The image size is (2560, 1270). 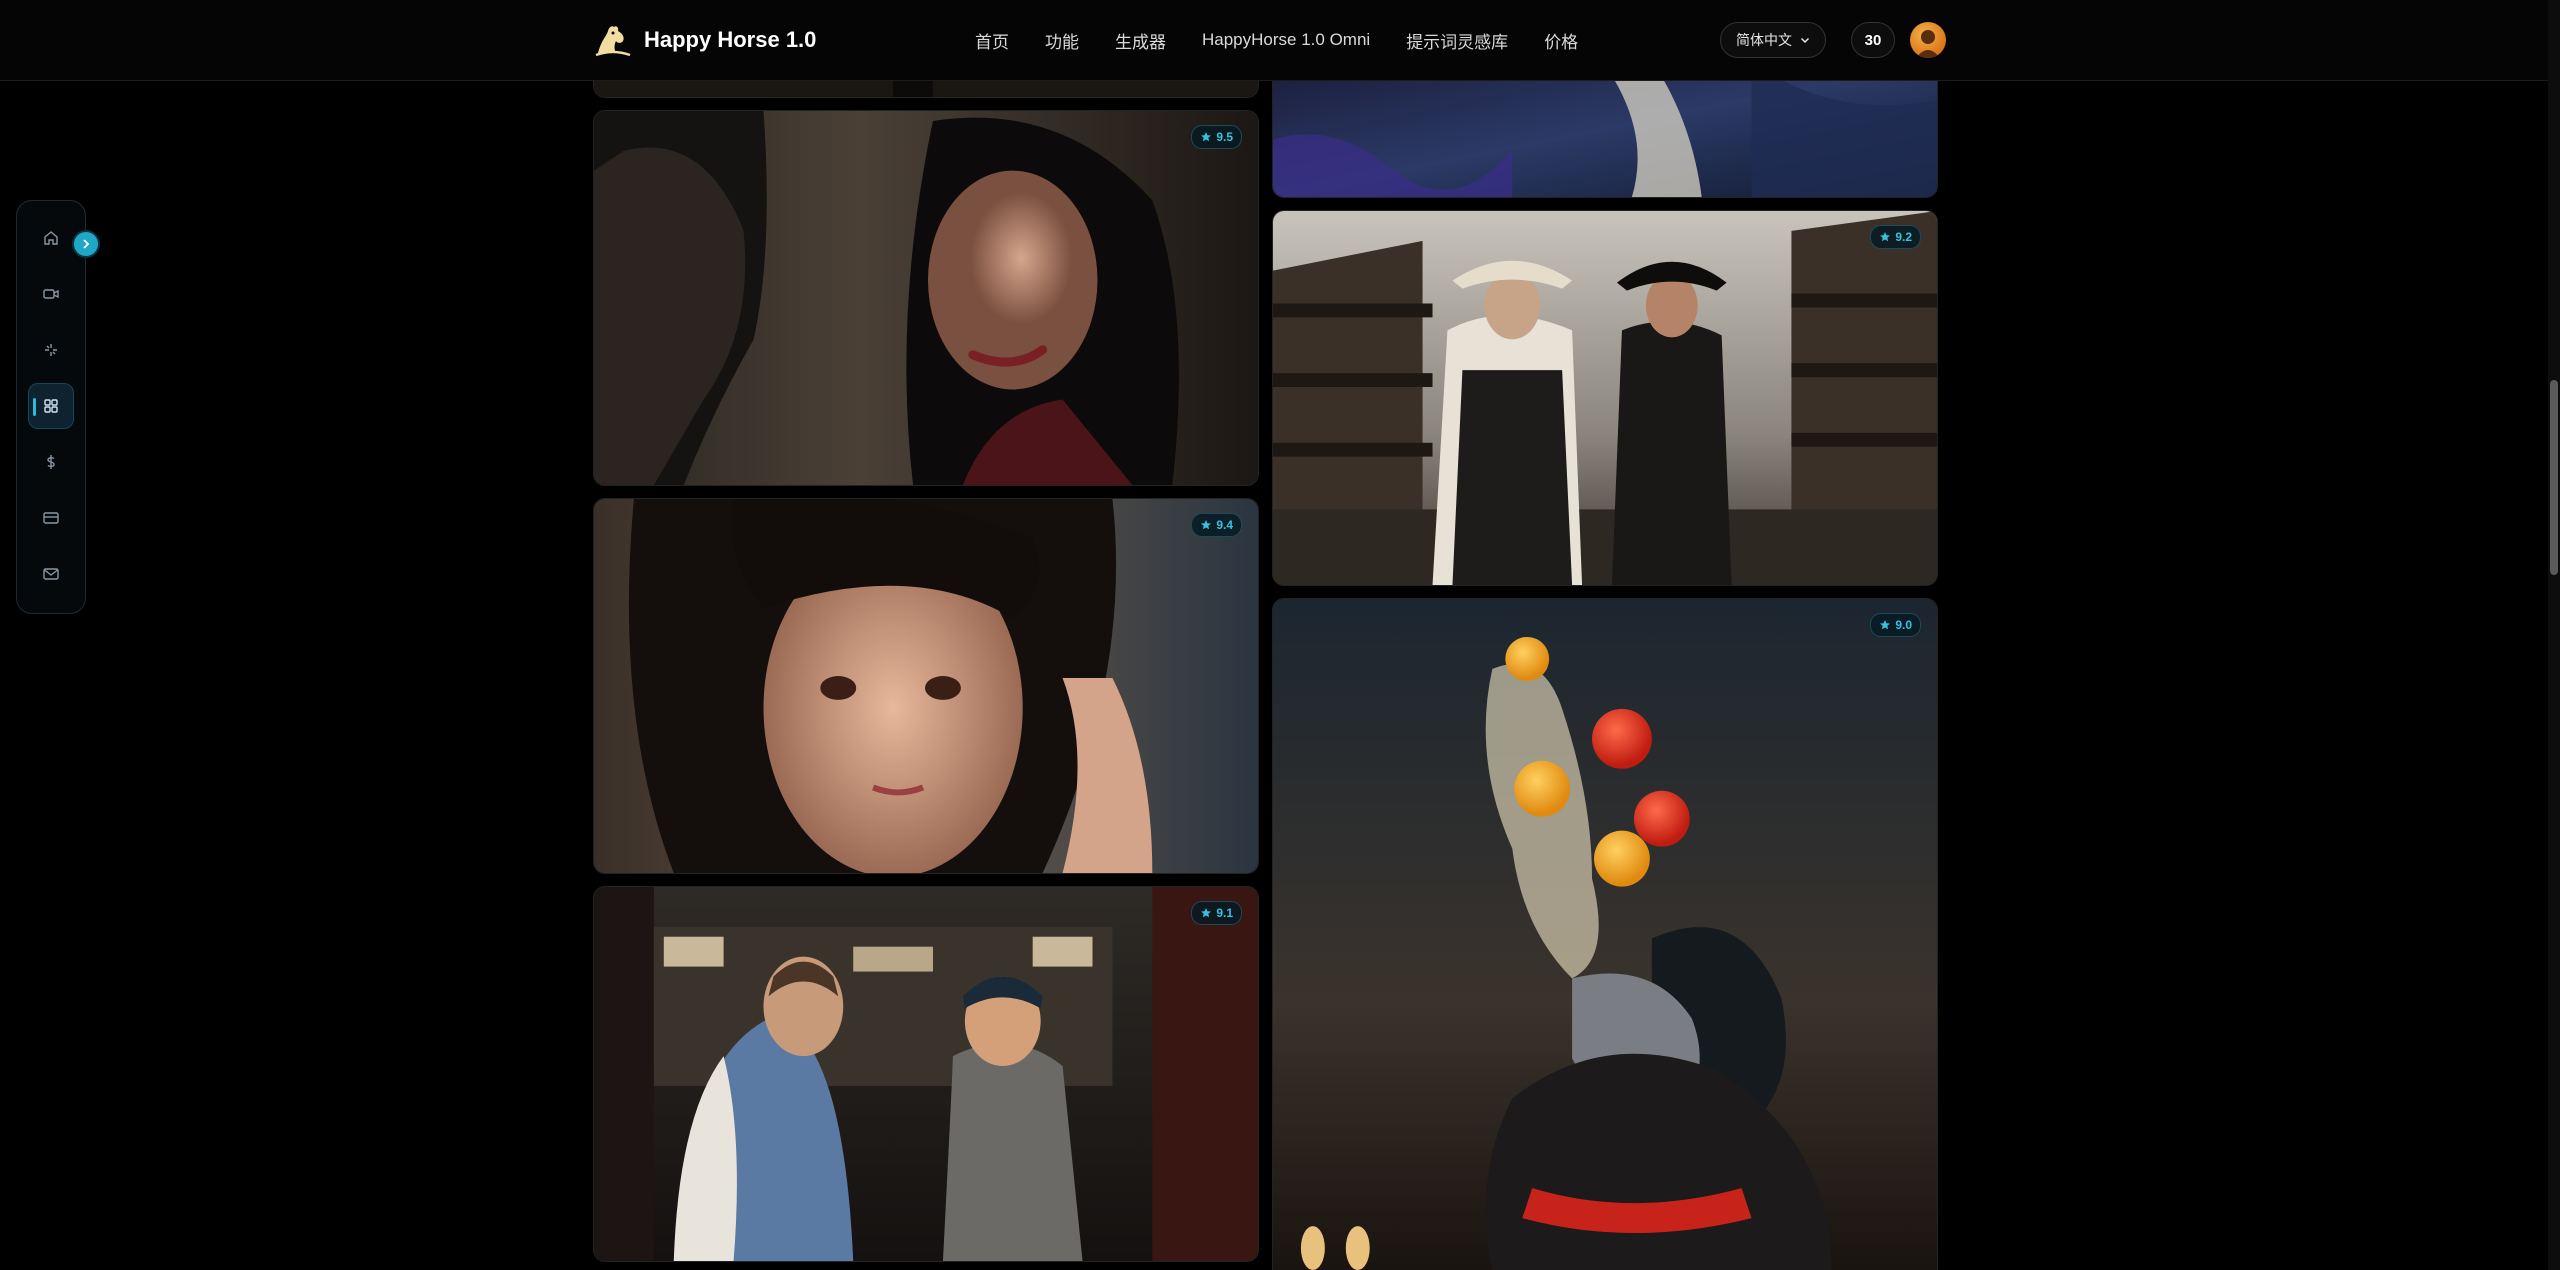 I want to click on rail-video-button, so click(x=51, y=294).